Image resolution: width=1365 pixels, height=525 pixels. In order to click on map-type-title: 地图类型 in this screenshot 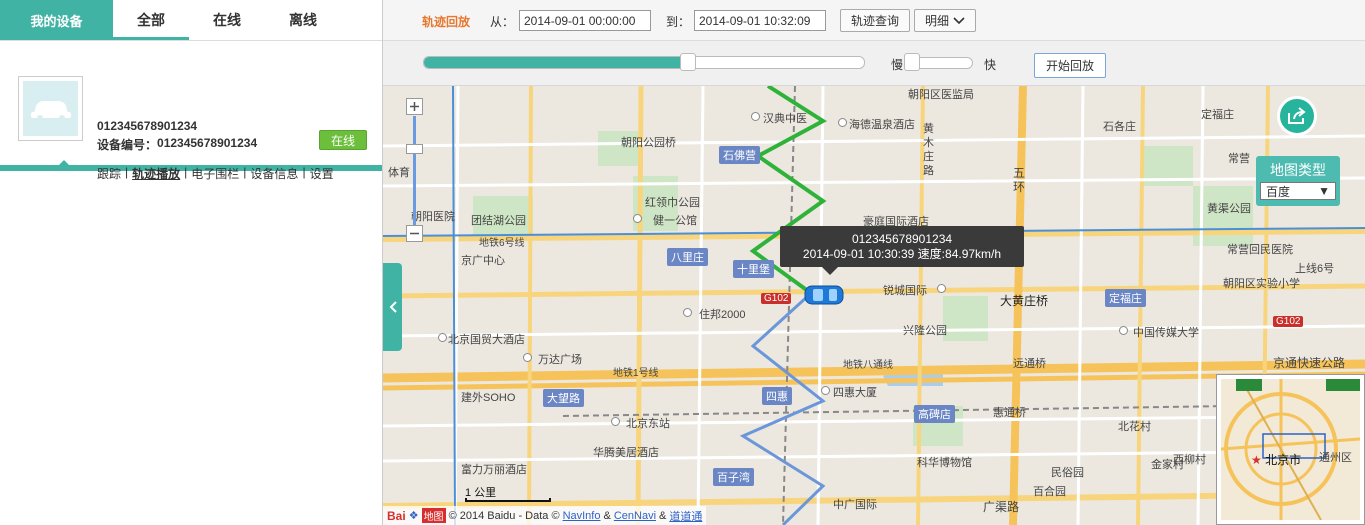, I will do `click(1298, 170)`.